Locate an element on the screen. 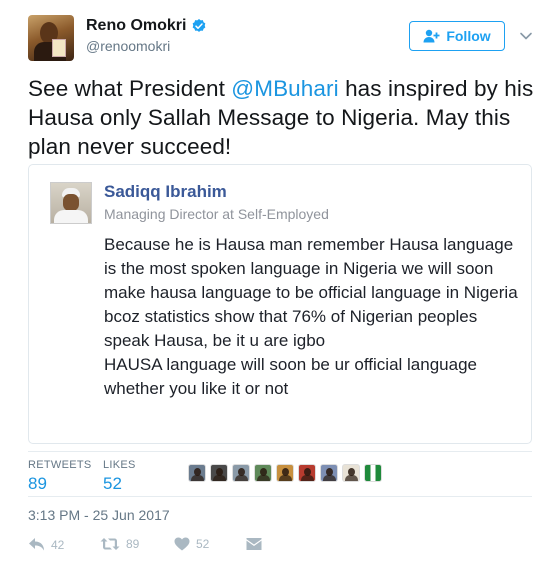 Image resolution: width=556 pixels, height=582 pixels. retweets-count: 89 is located at coordinates (37, 483).